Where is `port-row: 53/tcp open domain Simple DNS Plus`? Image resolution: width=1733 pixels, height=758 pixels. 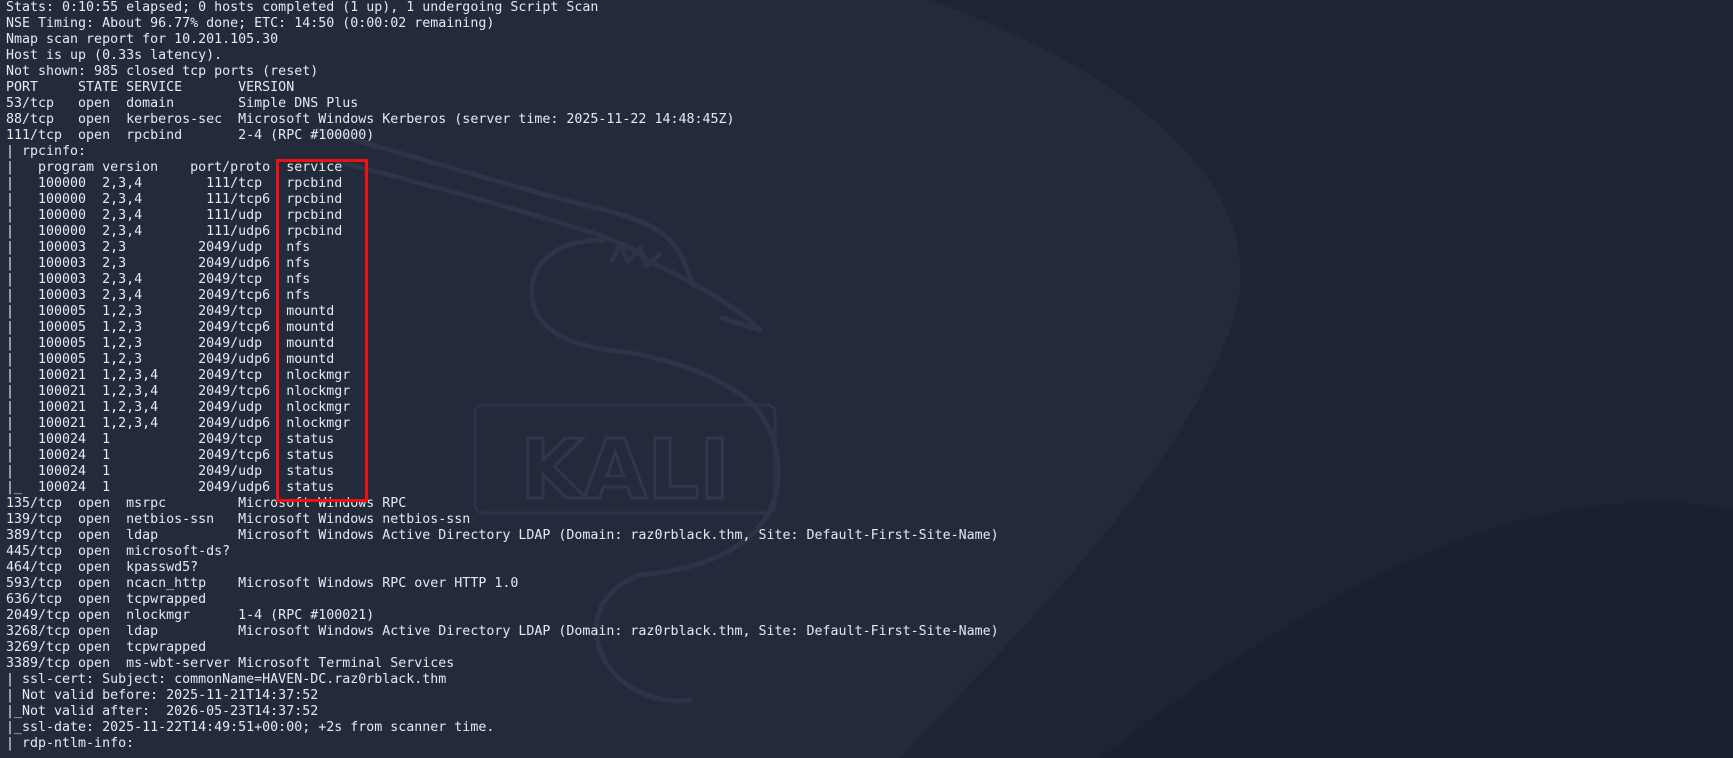 port-row: 53/tcp open domain Simple DNS Plus is located at coordinates (182, 103).